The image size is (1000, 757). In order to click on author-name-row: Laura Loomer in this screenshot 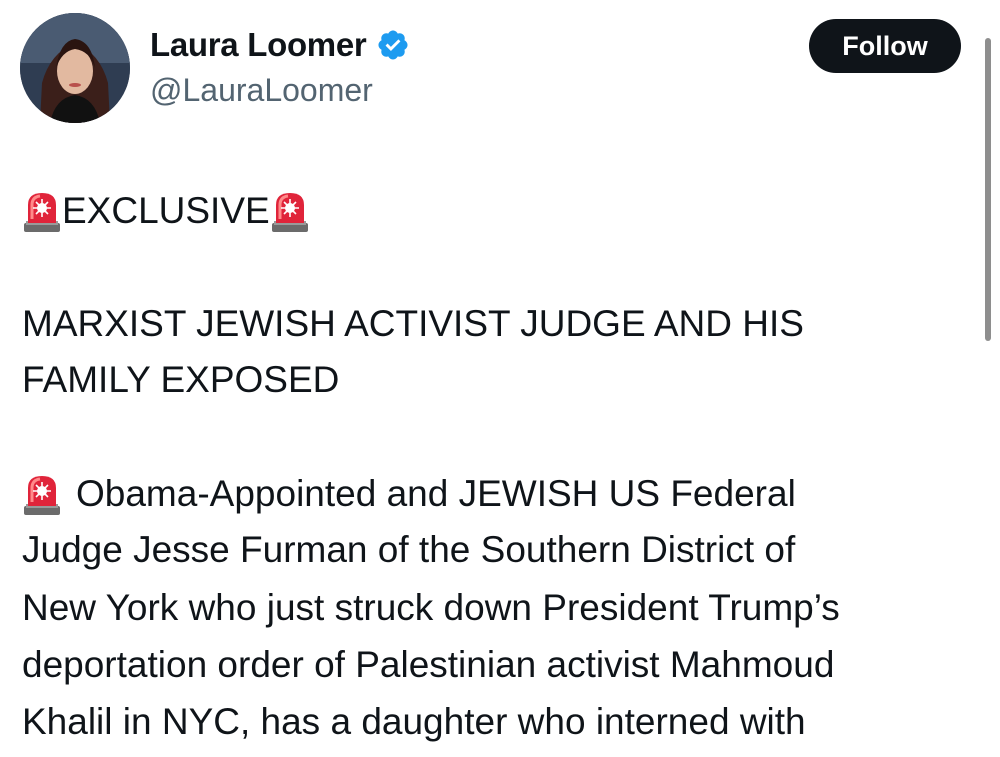, I will do `click(280, 45)`.